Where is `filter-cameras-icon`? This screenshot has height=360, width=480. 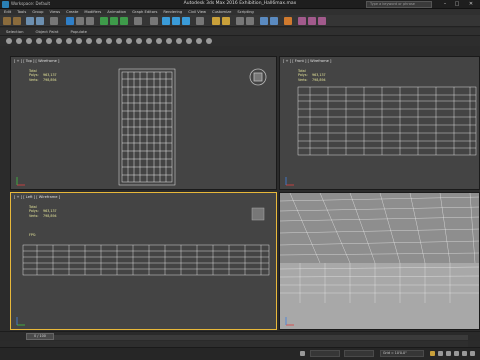
filter-cameras-icon is located at coordinates (39, 41).